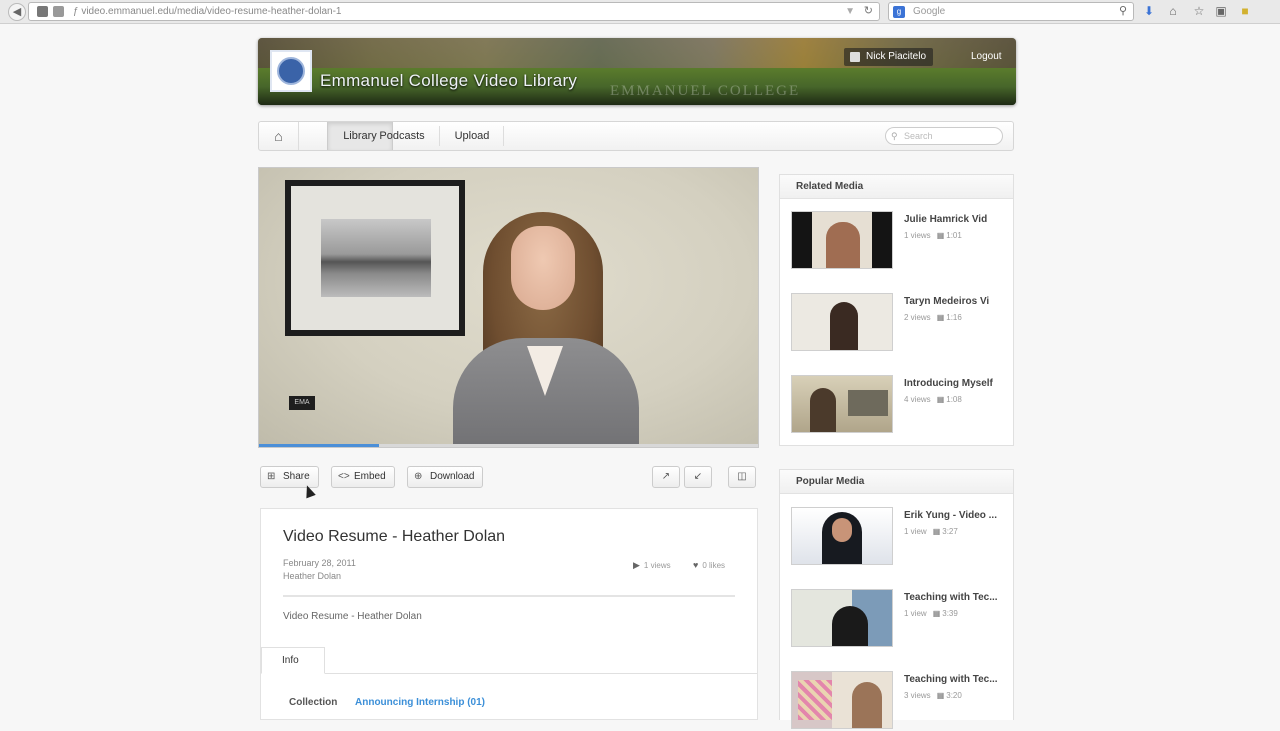 Image resolution: width=1280 pixels, height=731 pixels. I want to click on tab-podcasts: Podcasts, so click(402, 136).